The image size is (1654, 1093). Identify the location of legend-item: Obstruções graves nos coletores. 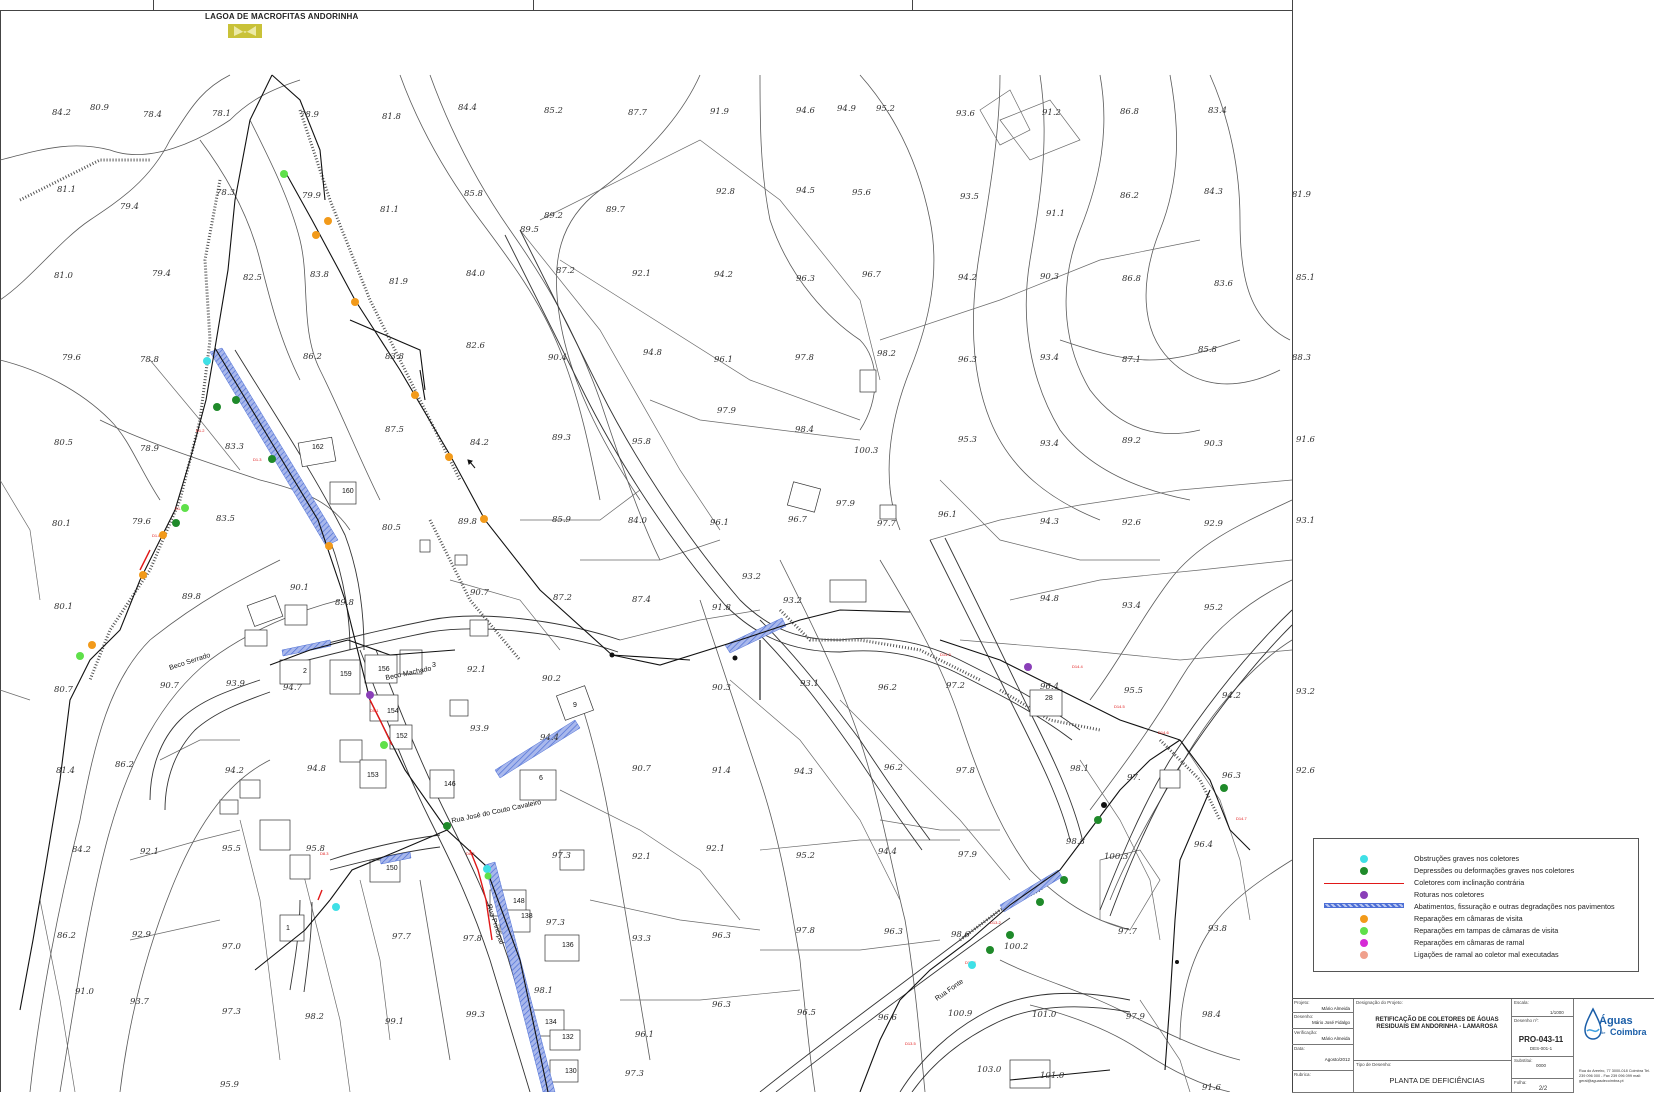
(1476, 859).